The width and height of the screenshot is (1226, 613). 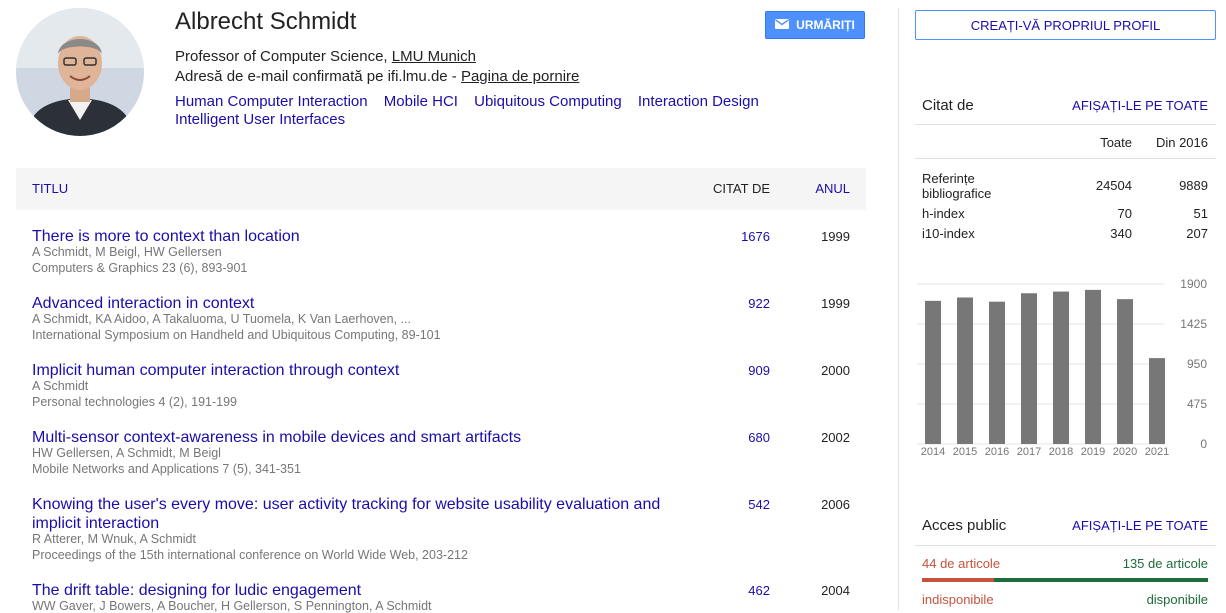 I want to click on homepage-link: Pagina de pornire, so click(x=520, y=76).